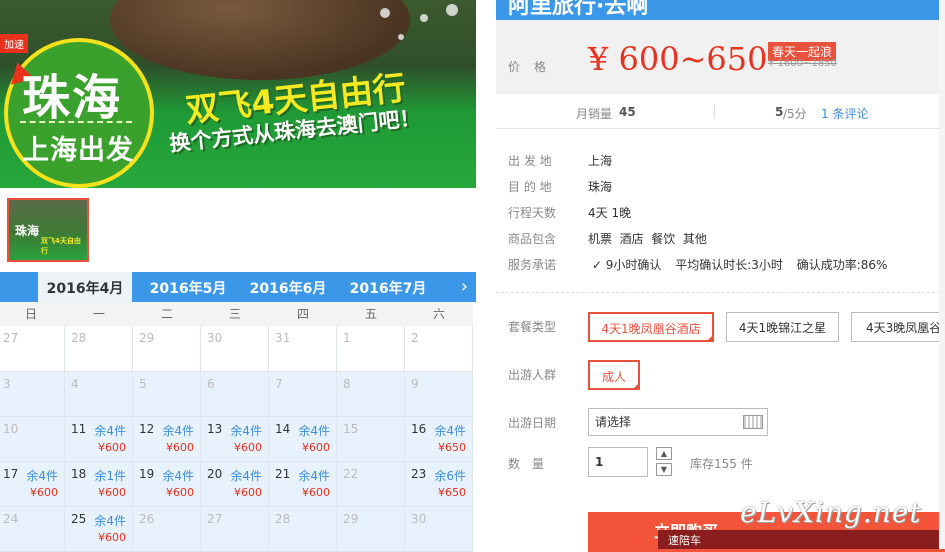 Image resolution: width=945 pixels, height=552 pixels. What do you see at coordinates (110, 476) in the screenshot?
I see `stock-left: 余1件` at bounding box center [110, 476].